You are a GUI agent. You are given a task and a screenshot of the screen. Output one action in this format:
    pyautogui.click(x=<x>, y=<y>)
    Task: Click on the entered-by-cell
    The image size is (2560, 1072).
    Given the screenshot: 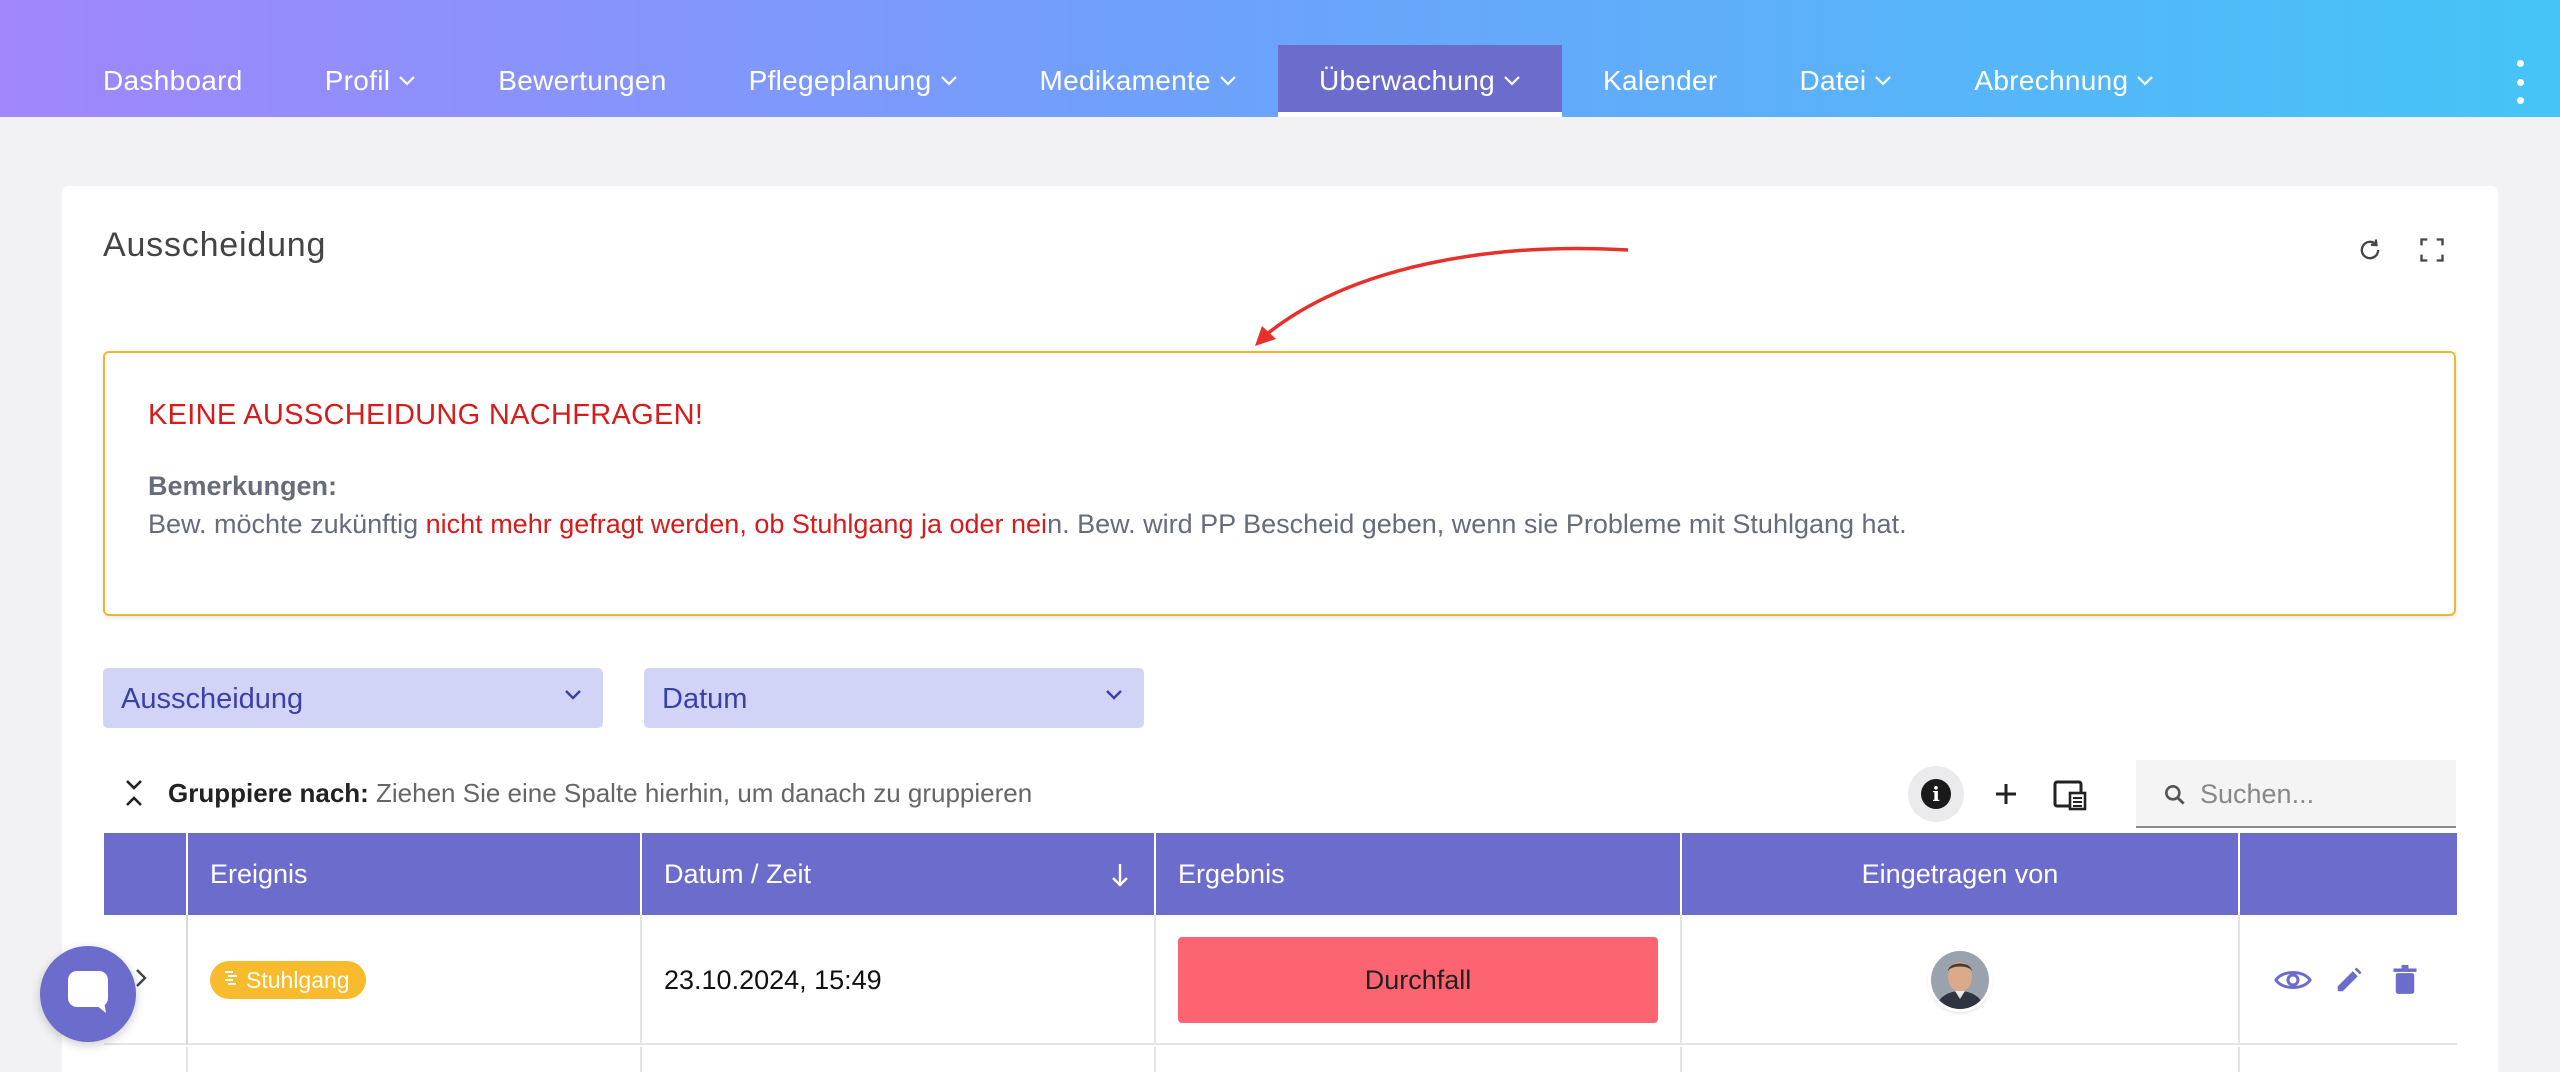 What is the action you would take?
    pyautogui.click(x=1961, y=980)
    